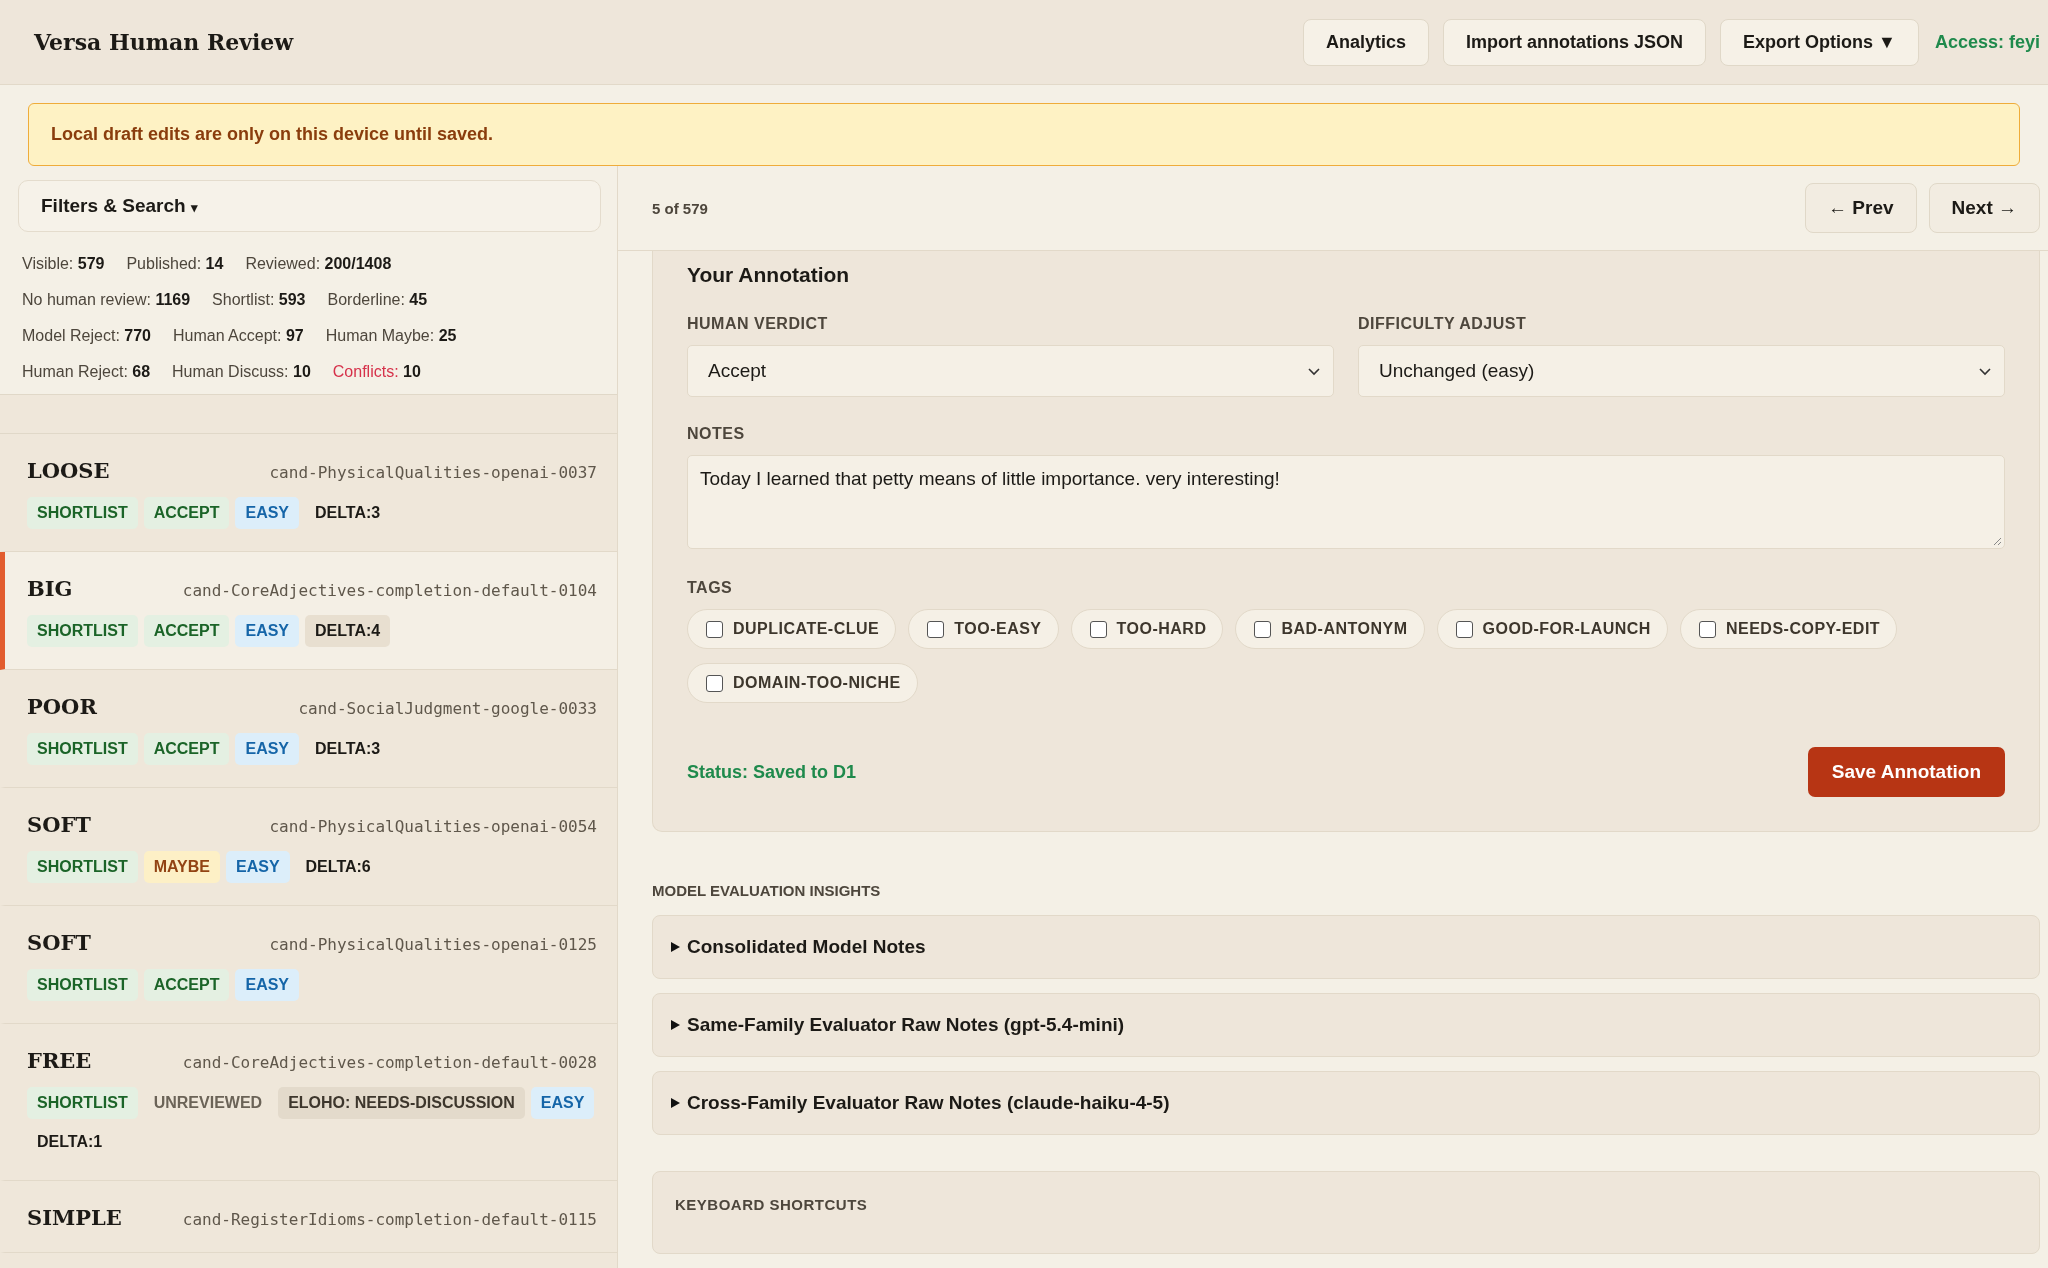  Describe the element at coordinates (433, 944) in the screenshot. I see `candidate-id: cand-PhysicalQualities-openai-0125` at that location.